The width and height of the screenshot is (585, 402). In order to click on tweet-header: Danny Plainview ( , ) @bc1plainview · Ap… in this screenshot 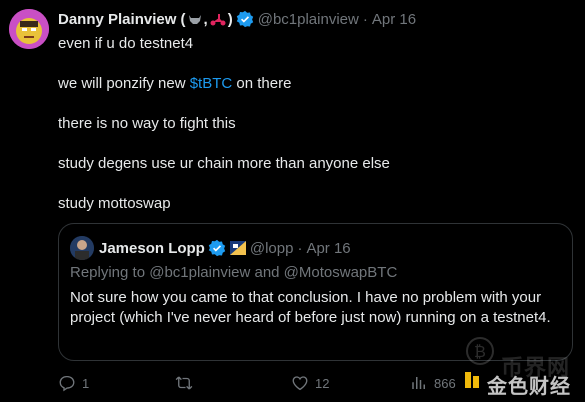, I will do `click(316, 19)`.